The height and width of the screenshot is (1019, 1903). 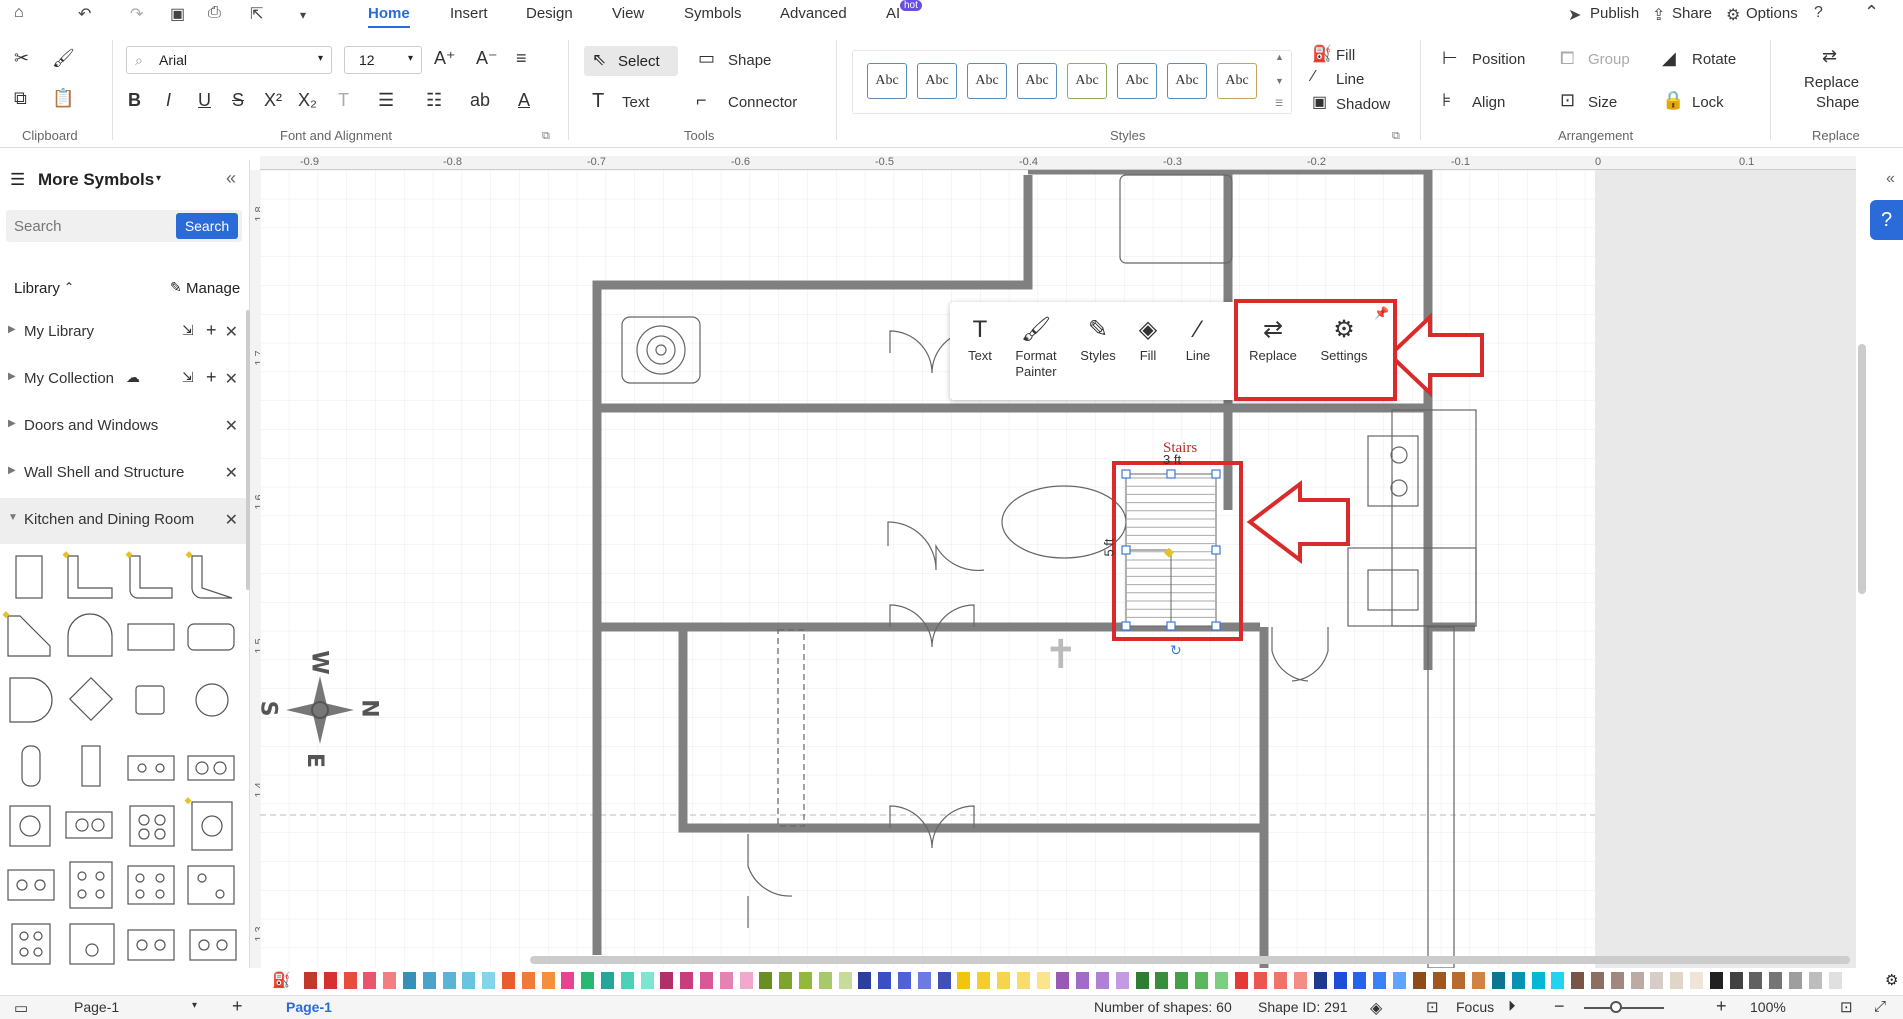 What do you see at coordinates (151, 945) in the screenshot?
I see `range-hood-shape` at bounding box center [151, 945].